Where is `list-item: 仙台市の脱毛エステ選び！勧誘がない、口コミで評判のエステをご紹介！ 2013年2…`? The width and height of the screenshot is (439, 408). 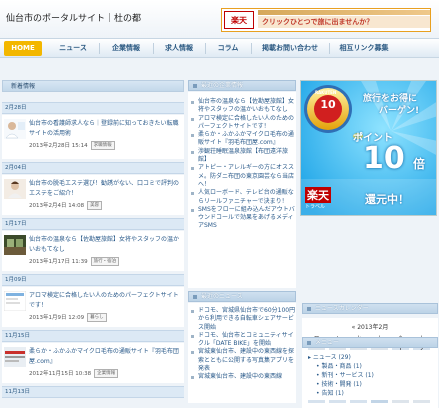 list-item: 仙台市の脱毛エステ選び！勧誘がない、口コミで評判のエステをご紹介！ 2013年2… is located at coordinates (93, 195).